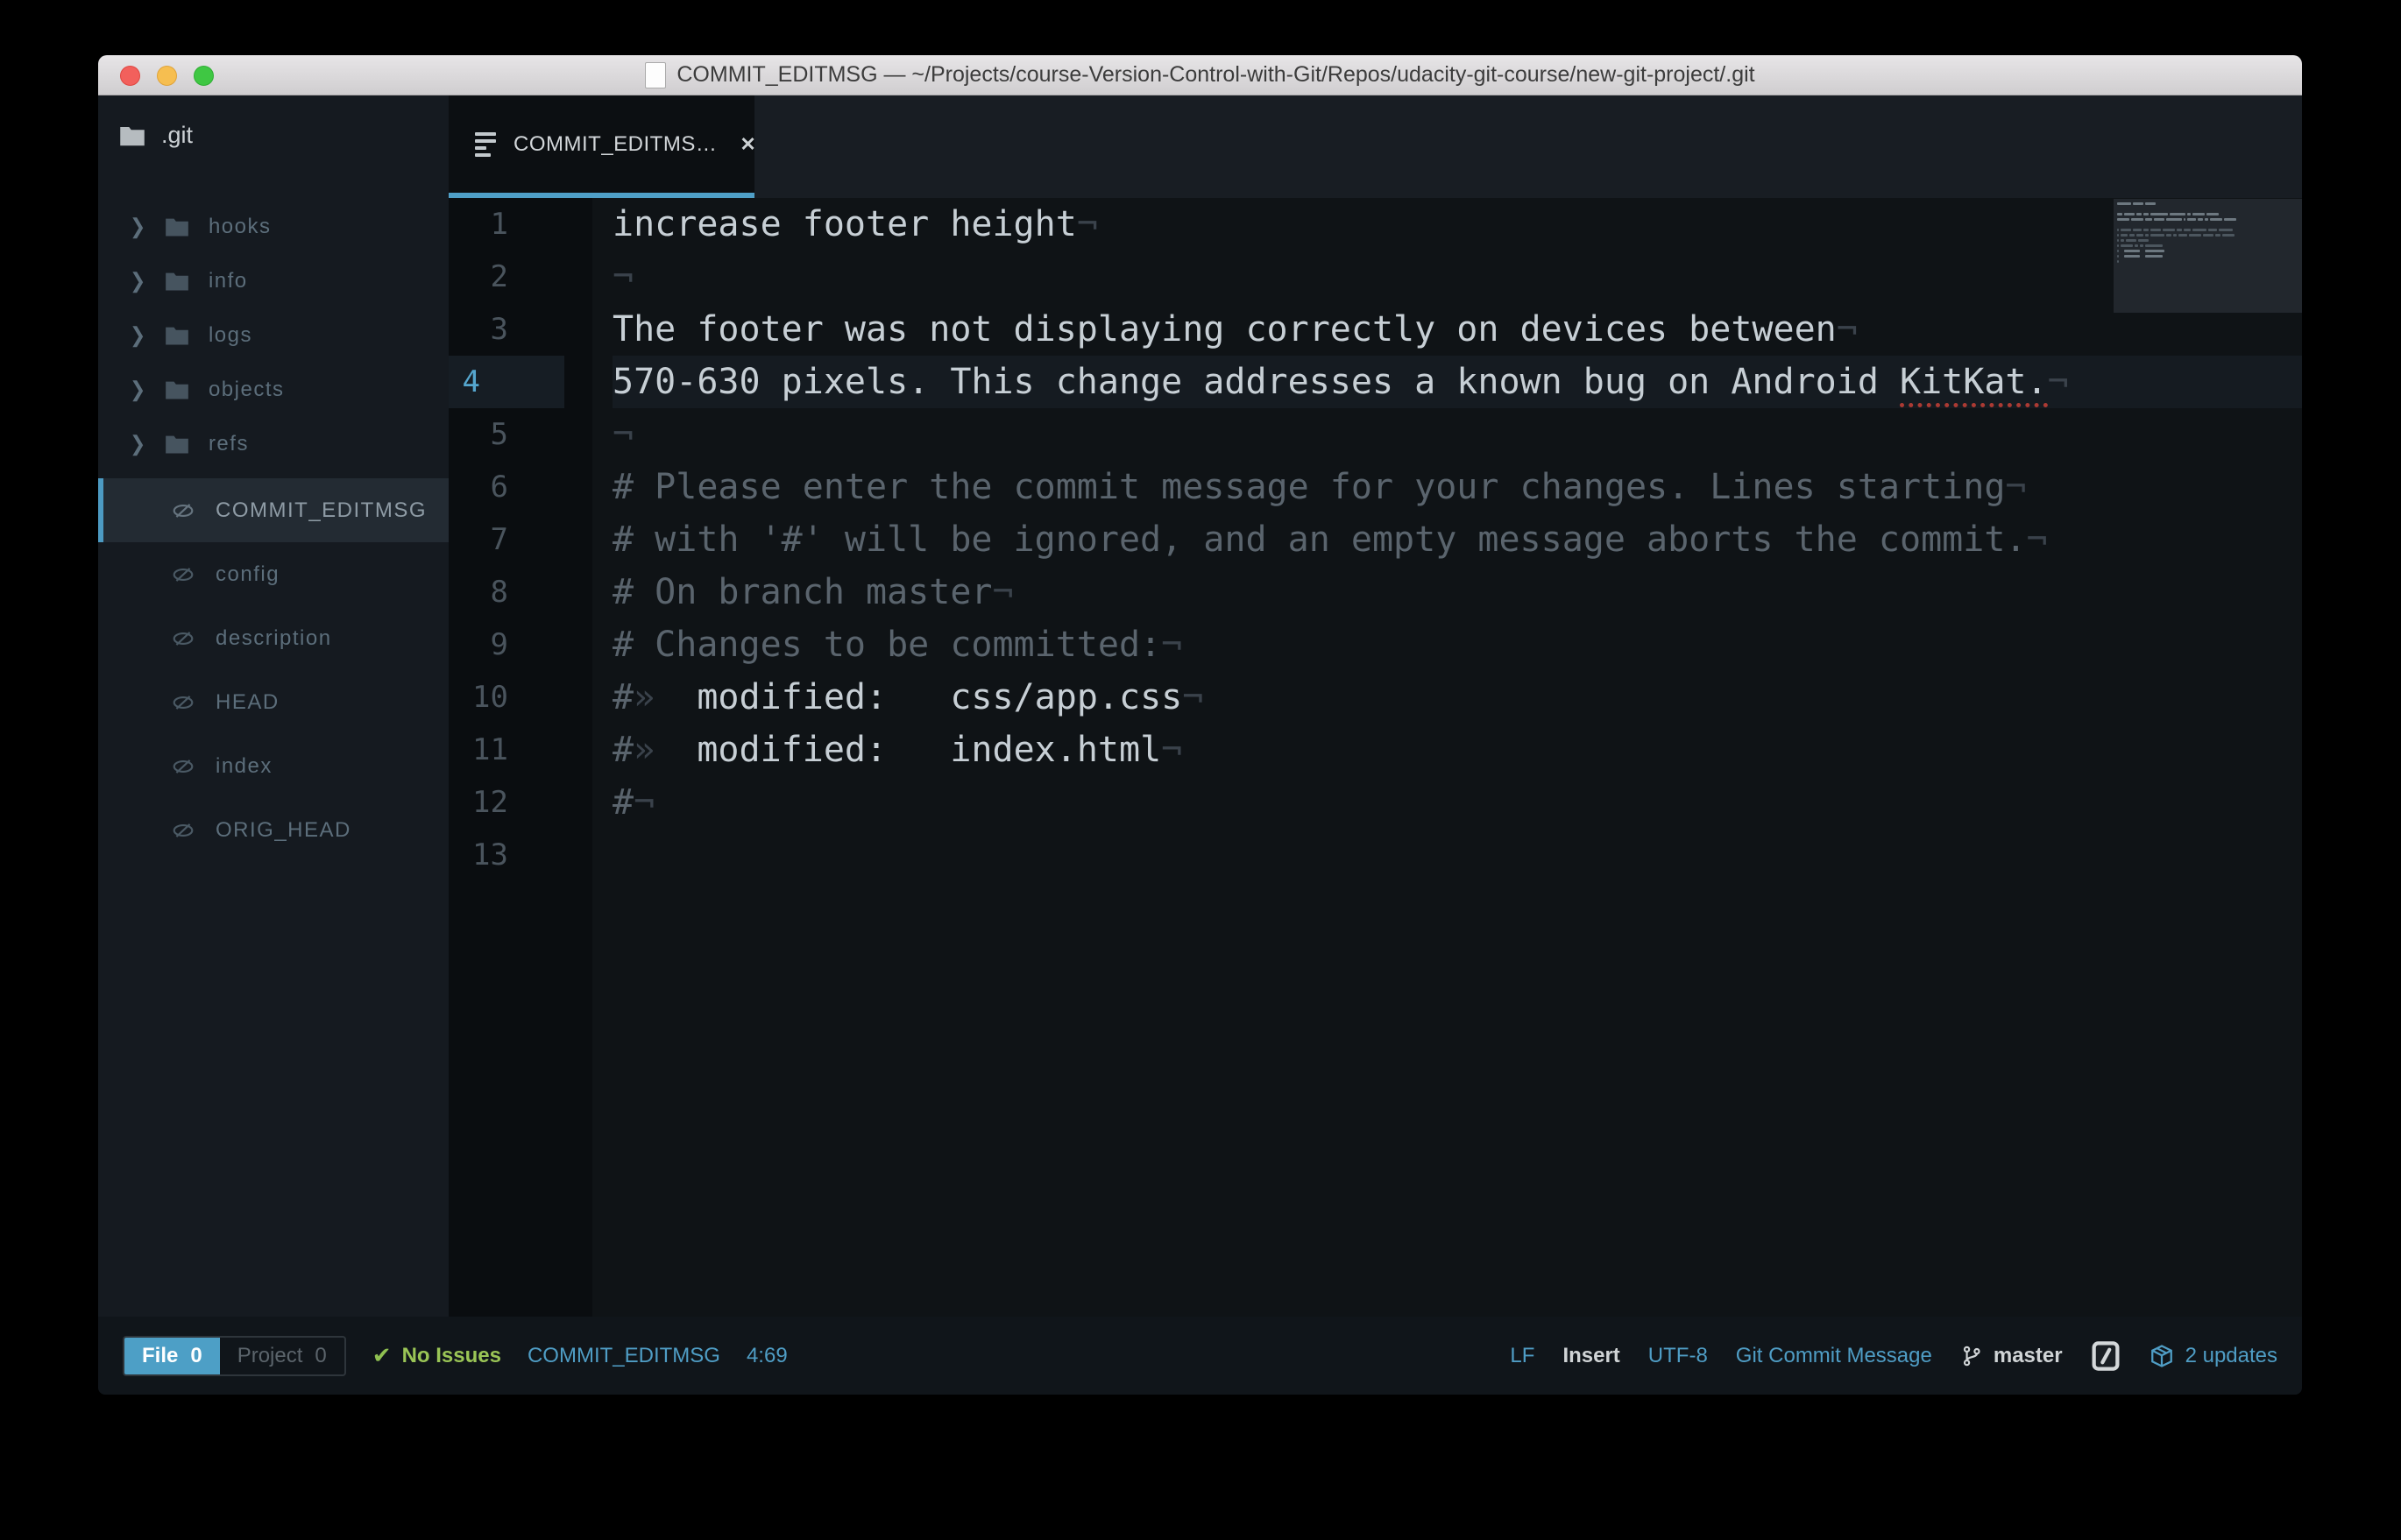  I want to click on tab-bar: COMMIT_EDITMS… ✕, so click(1376, 147).